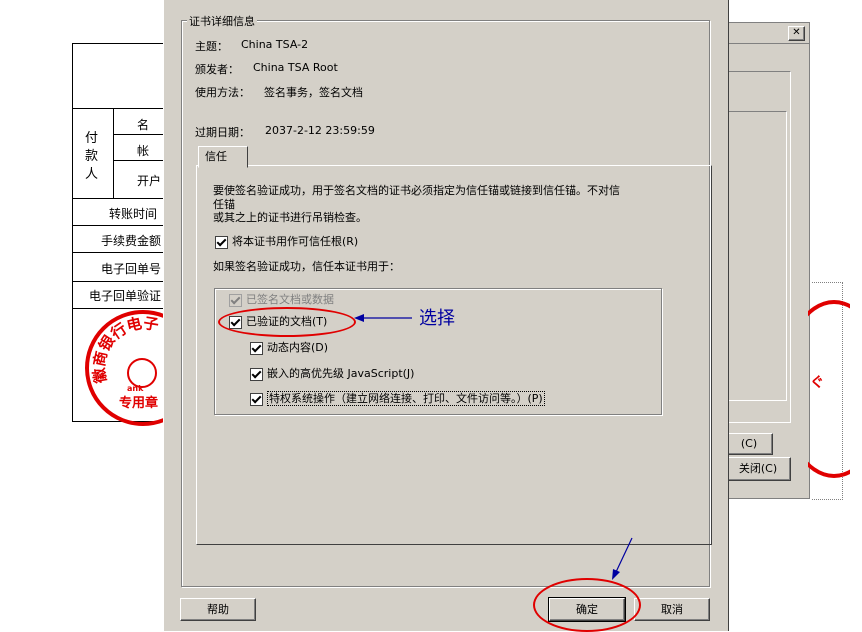 The image size is (862, 632). I want to click on arrow-line-ok, so click(624, 555).